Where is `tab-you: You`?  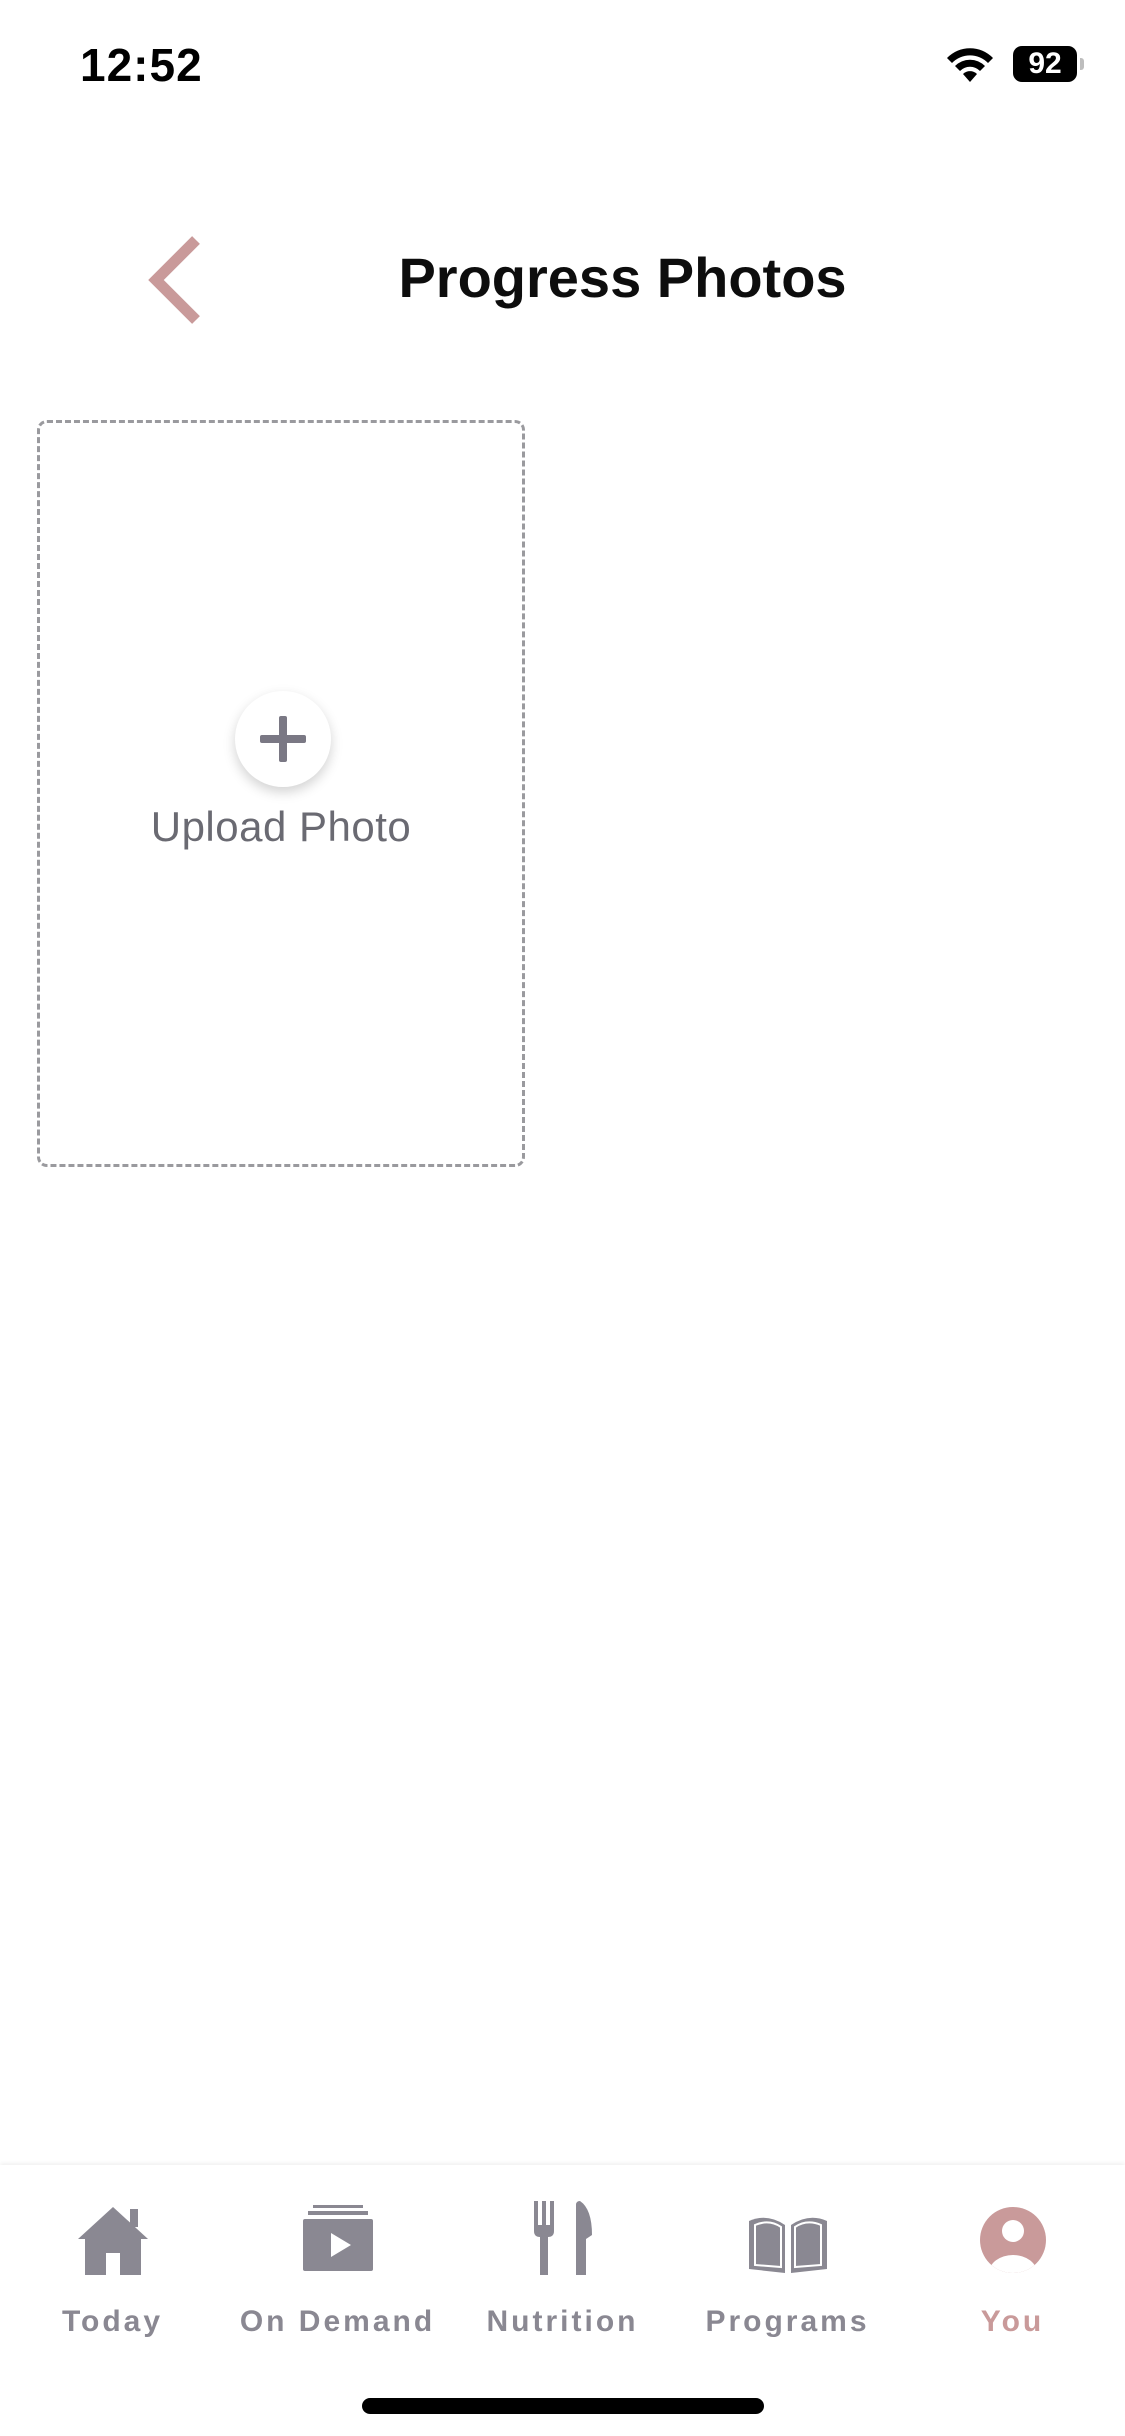
tab-you: You is located at coordinates (1012, 2275).